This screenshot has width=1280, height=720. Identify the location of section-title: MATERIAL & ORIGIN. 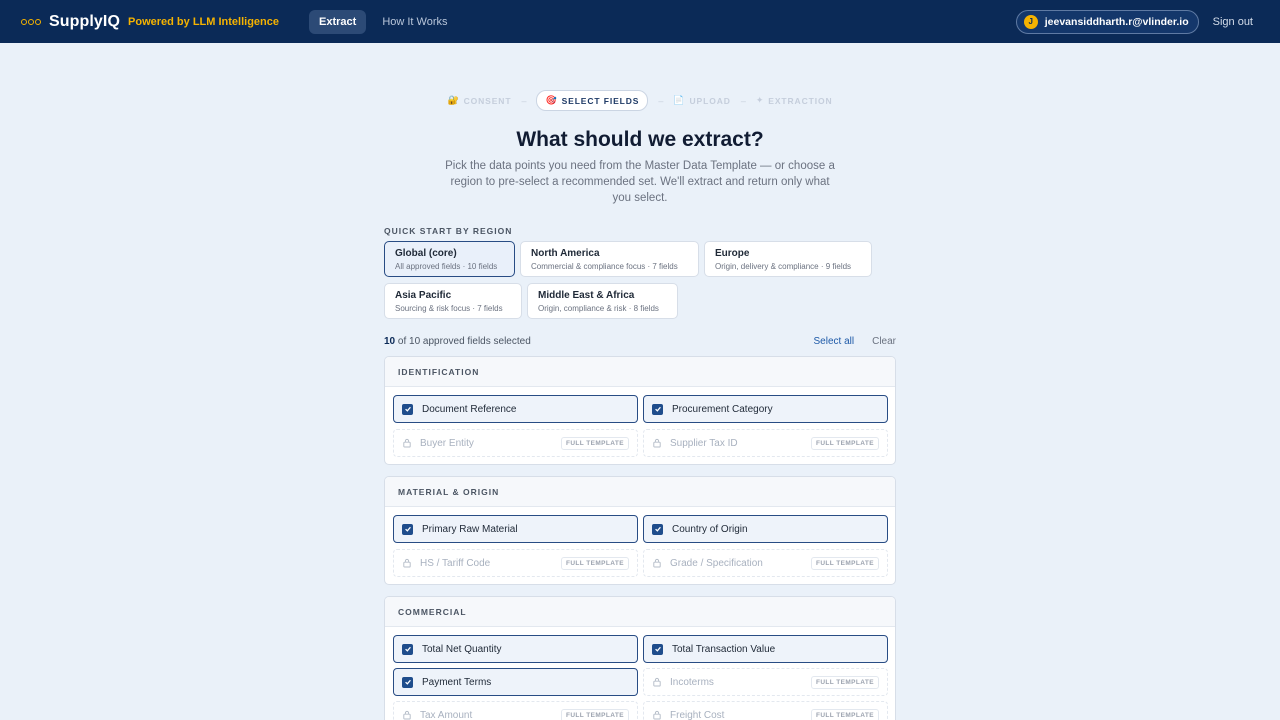
(640, 492).